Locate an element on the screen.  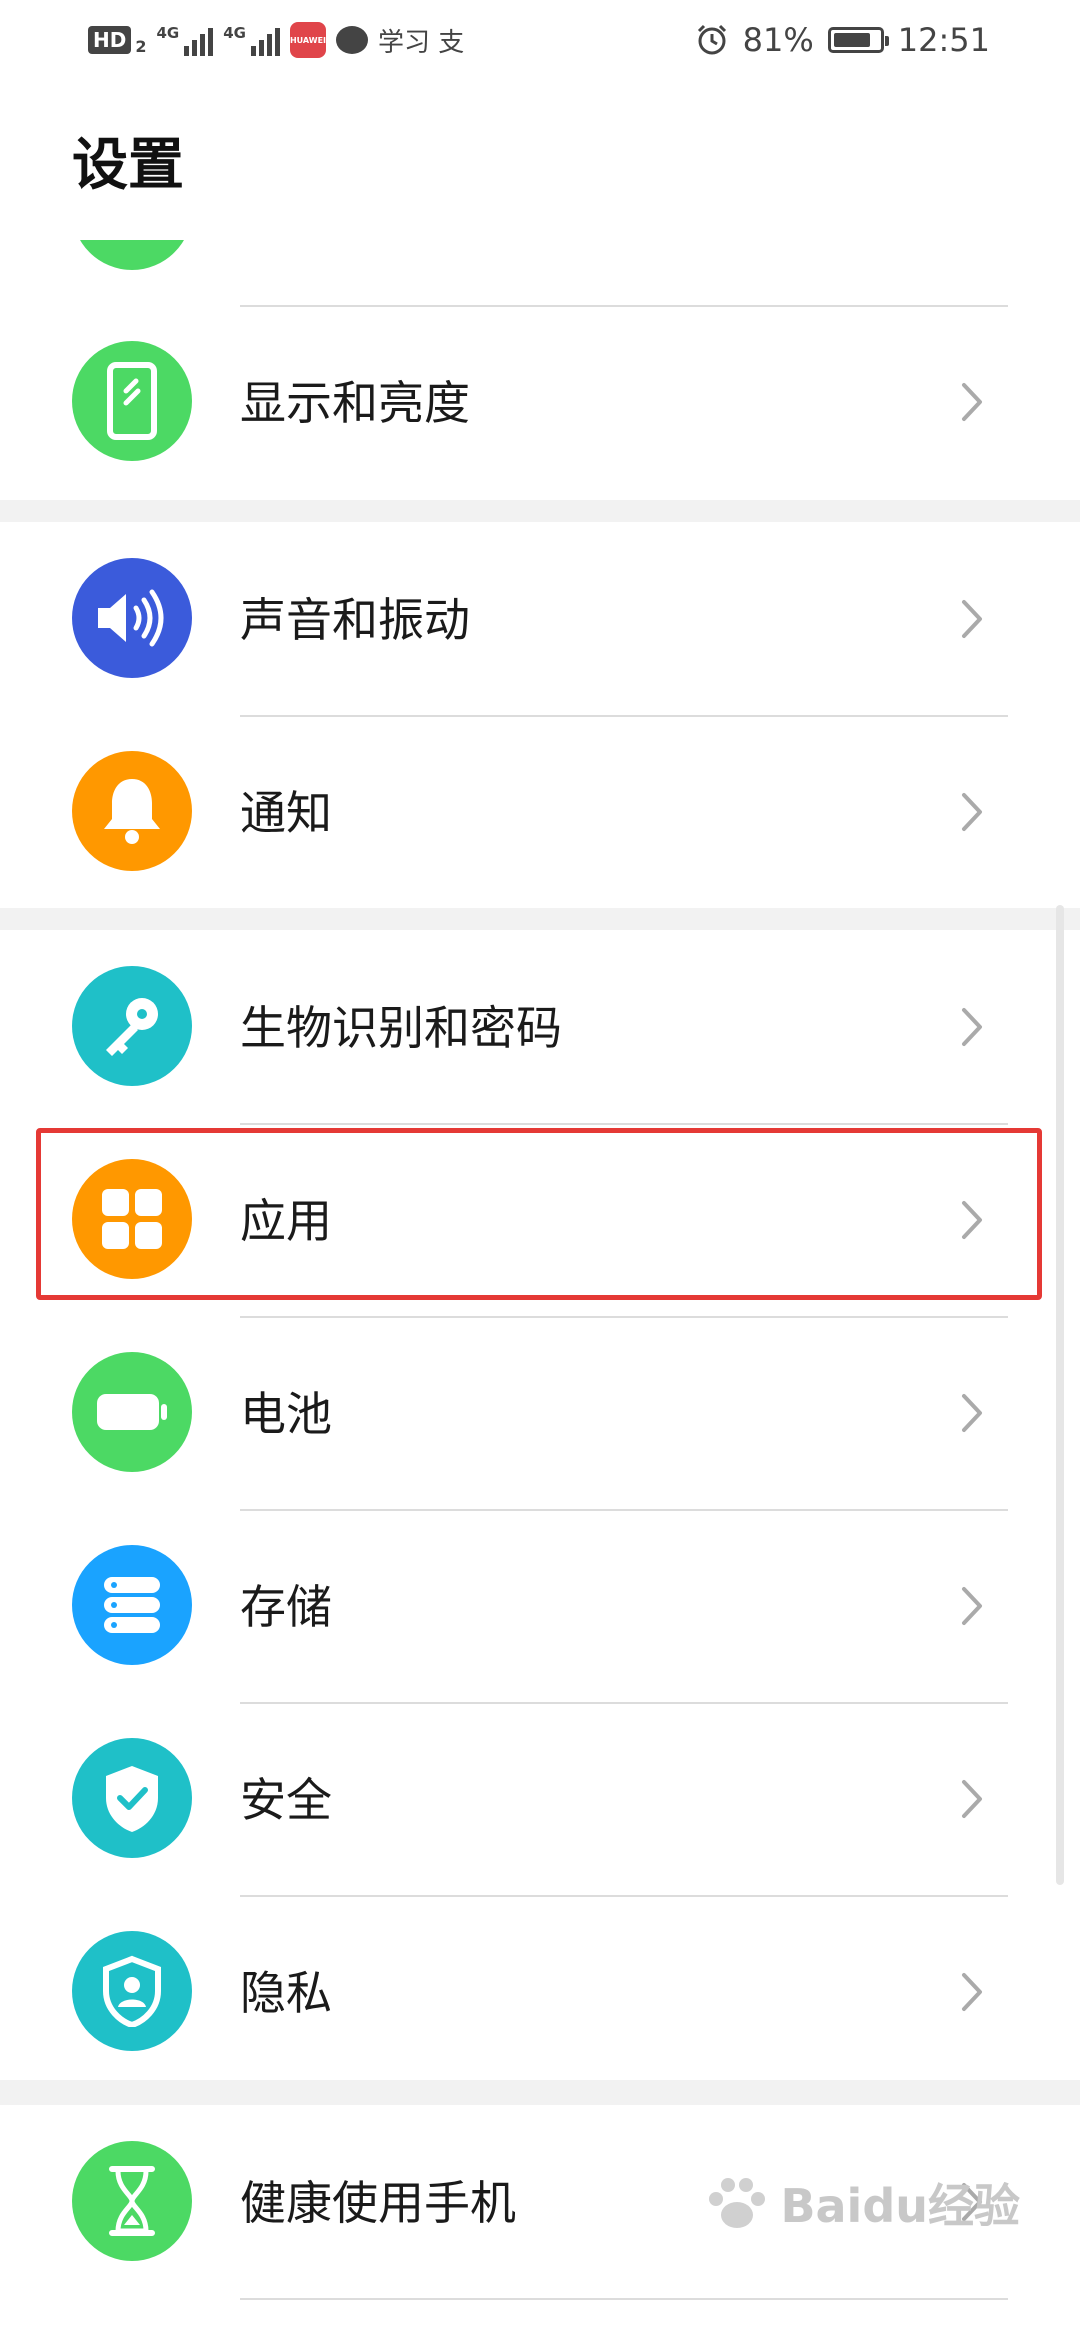
scrollbar is located at coordinates (1060, 1395).